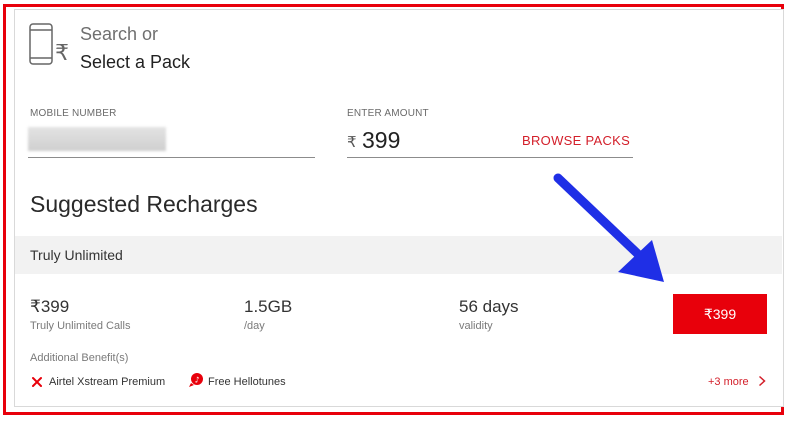  Describe the element at coordinates (489, 306) in the screenshot. I see `pack-validity: 56 days` at that location.